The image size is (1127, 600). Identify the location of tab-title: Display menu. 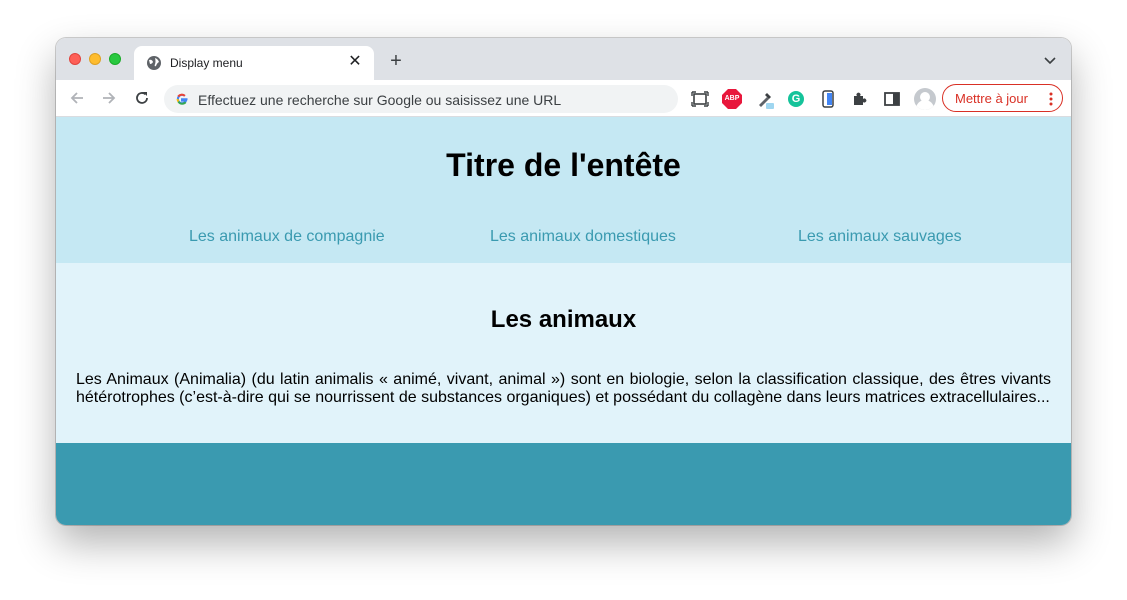
(206, 63).